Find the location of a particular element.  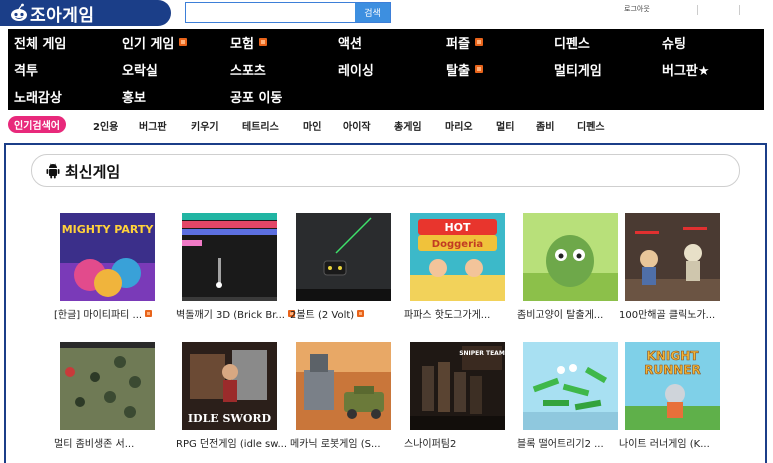

popular-tag: 마인 is located at coordinates (312, 125).